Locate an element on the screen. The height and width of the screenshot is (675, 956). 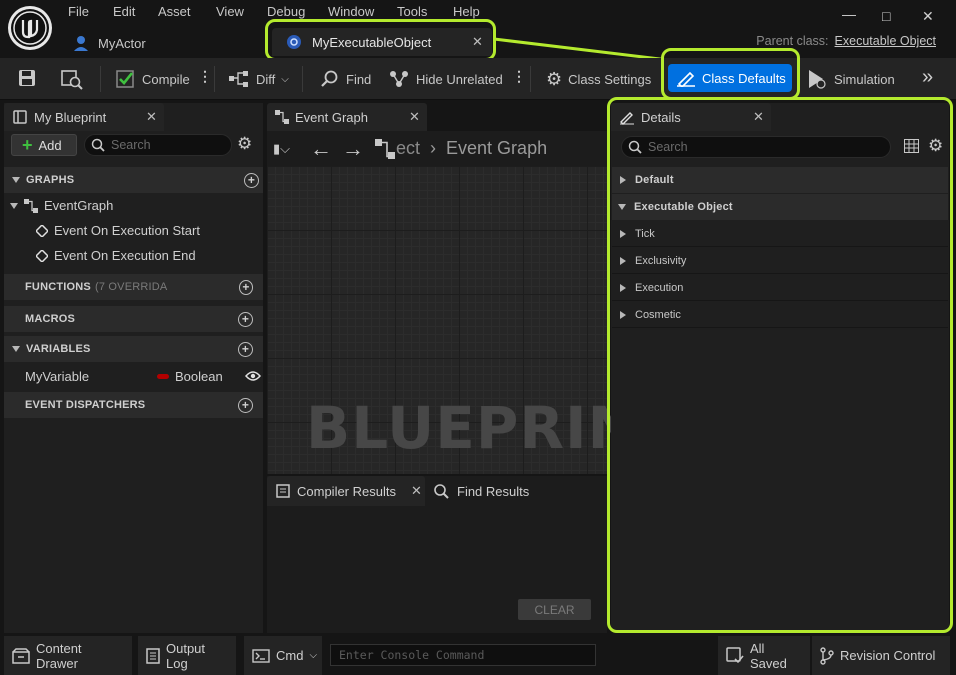
menu-window: Window is located at coordinates (351, 11).